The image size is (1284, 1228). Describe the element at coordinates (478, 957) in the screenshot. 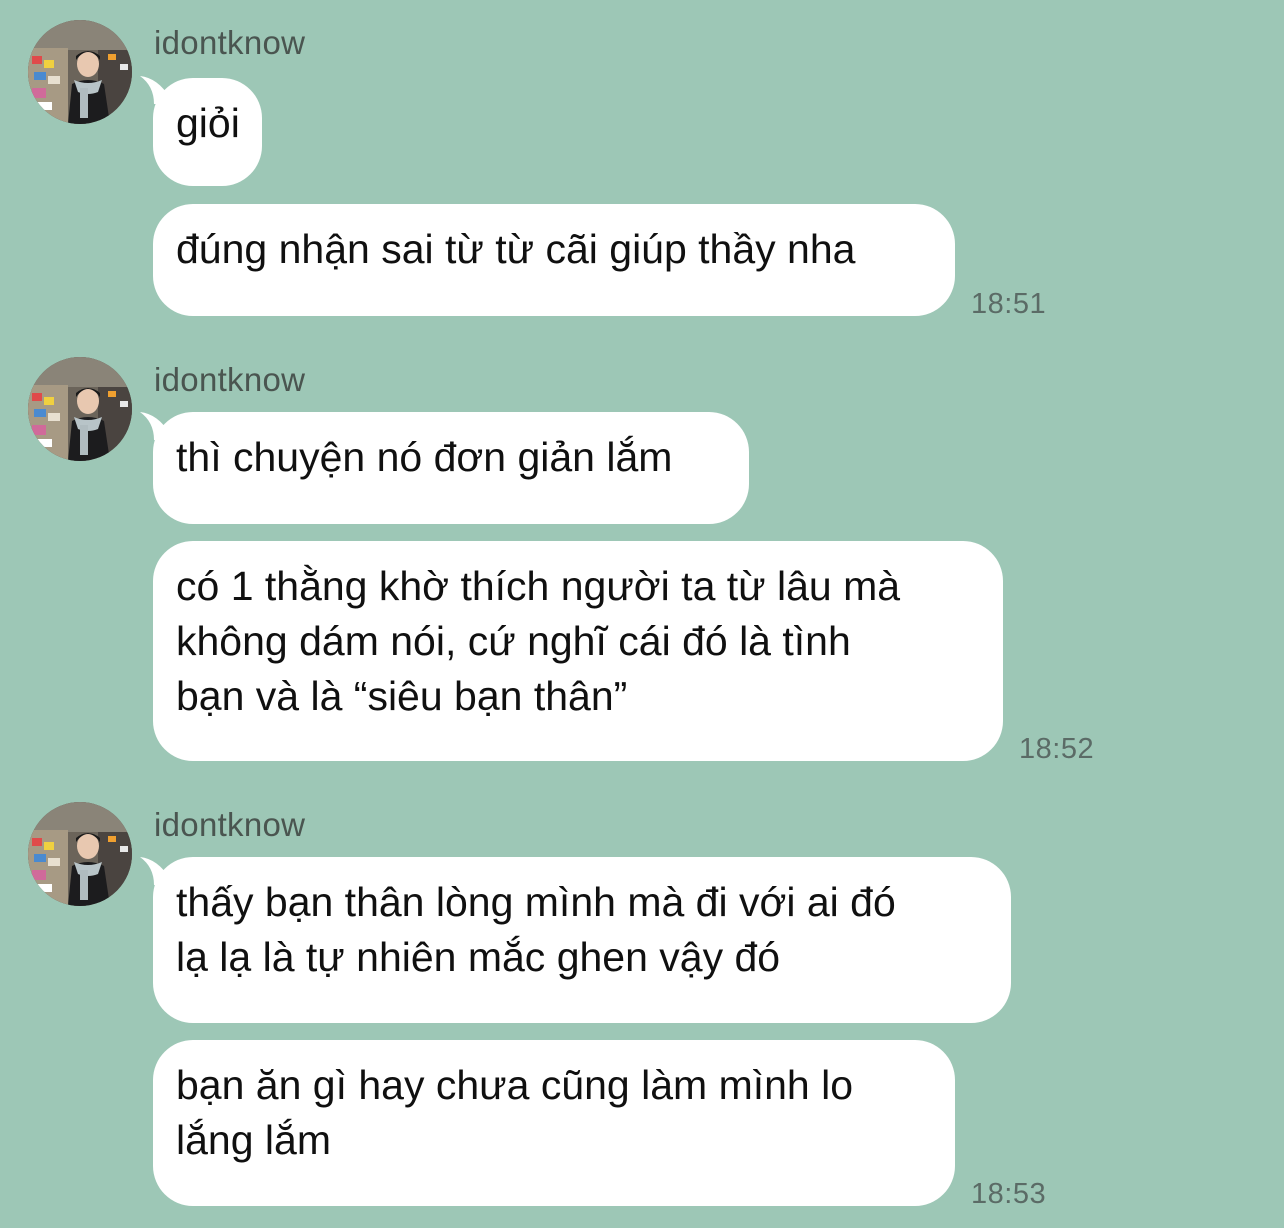

I see `message-text: lạ lạ là tự nhiên mắc ghen vậy đó` at that location.